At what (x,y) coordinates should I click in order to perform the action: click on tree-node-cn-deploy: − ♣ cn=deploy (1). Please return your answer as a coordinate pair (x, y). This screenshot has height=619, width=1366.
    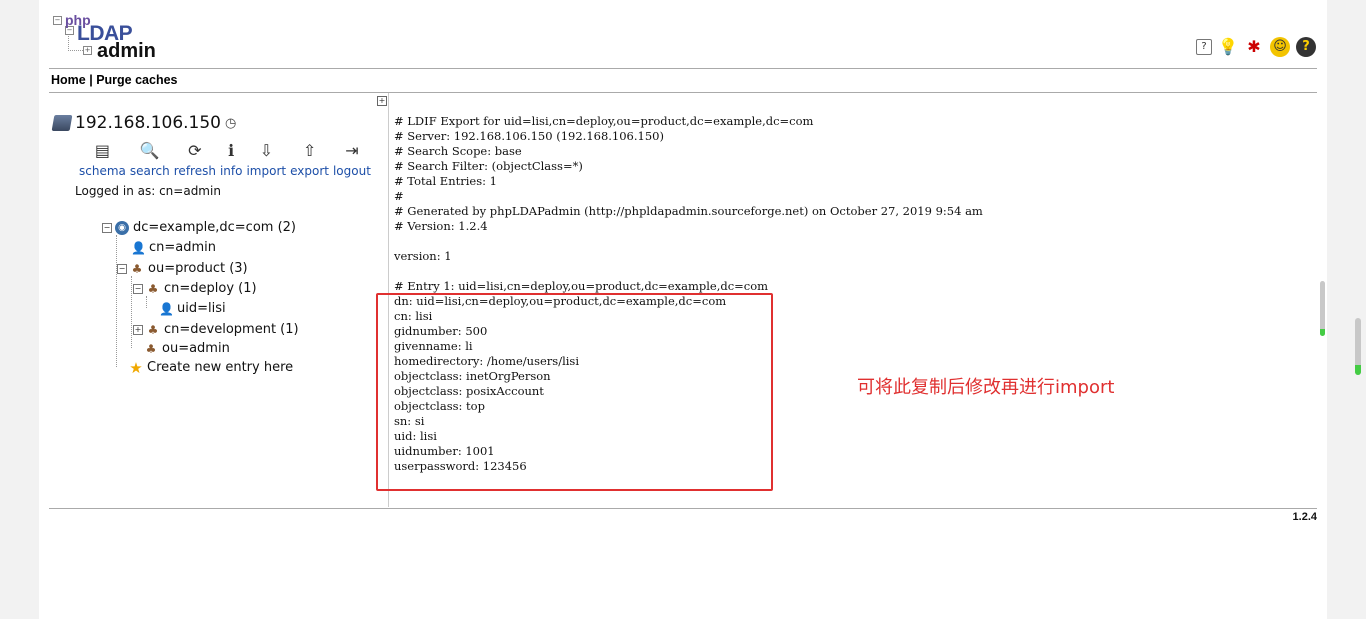
    Looking at the image, I should click on (195, 288).